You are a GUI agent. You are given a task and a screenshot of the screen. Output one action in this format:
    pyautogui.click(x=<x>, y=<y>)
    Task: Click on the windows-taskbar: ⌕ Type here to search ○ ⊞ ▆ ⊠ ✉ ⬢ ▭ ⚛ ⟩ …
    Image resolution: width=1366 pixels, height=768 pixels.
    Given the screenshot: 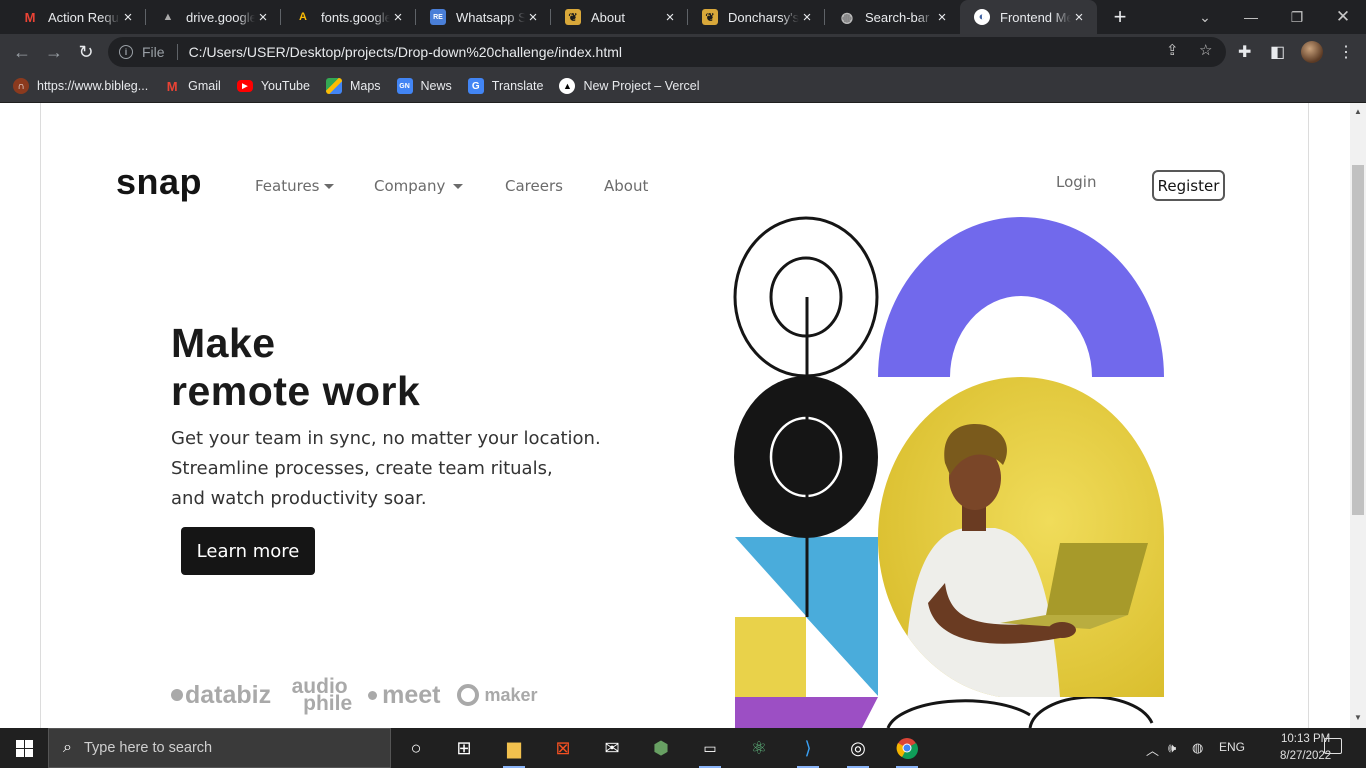 What is the action you would take?
    pyautogui.click(x=683, y=748)
    